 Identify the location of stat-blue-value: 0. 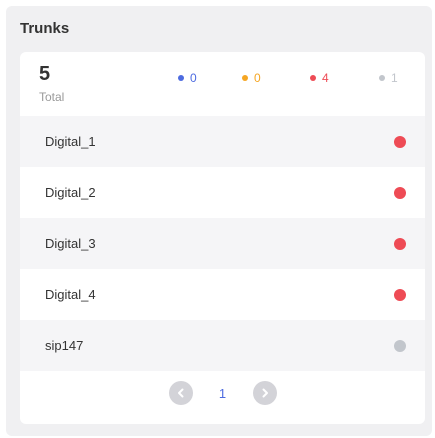
(193, 78).